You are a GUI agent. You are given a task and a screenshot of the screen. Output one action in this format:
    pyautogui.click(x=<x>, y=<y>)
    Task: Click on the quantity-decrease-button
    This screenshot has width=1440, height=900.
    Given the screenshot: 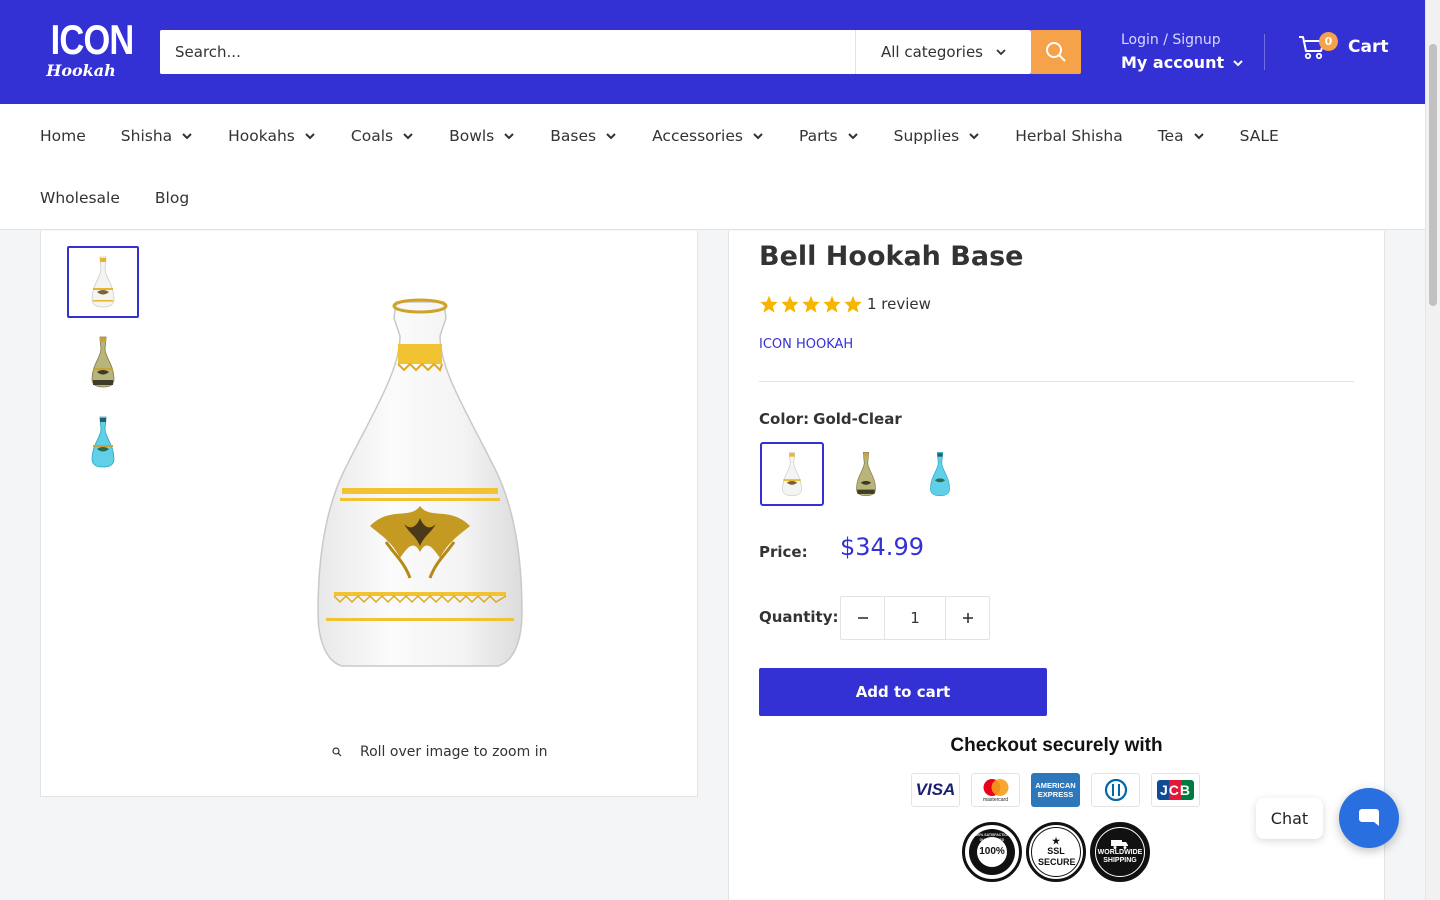 What is the action you would take?
    pyautogui.click(x=862, y=618)
    